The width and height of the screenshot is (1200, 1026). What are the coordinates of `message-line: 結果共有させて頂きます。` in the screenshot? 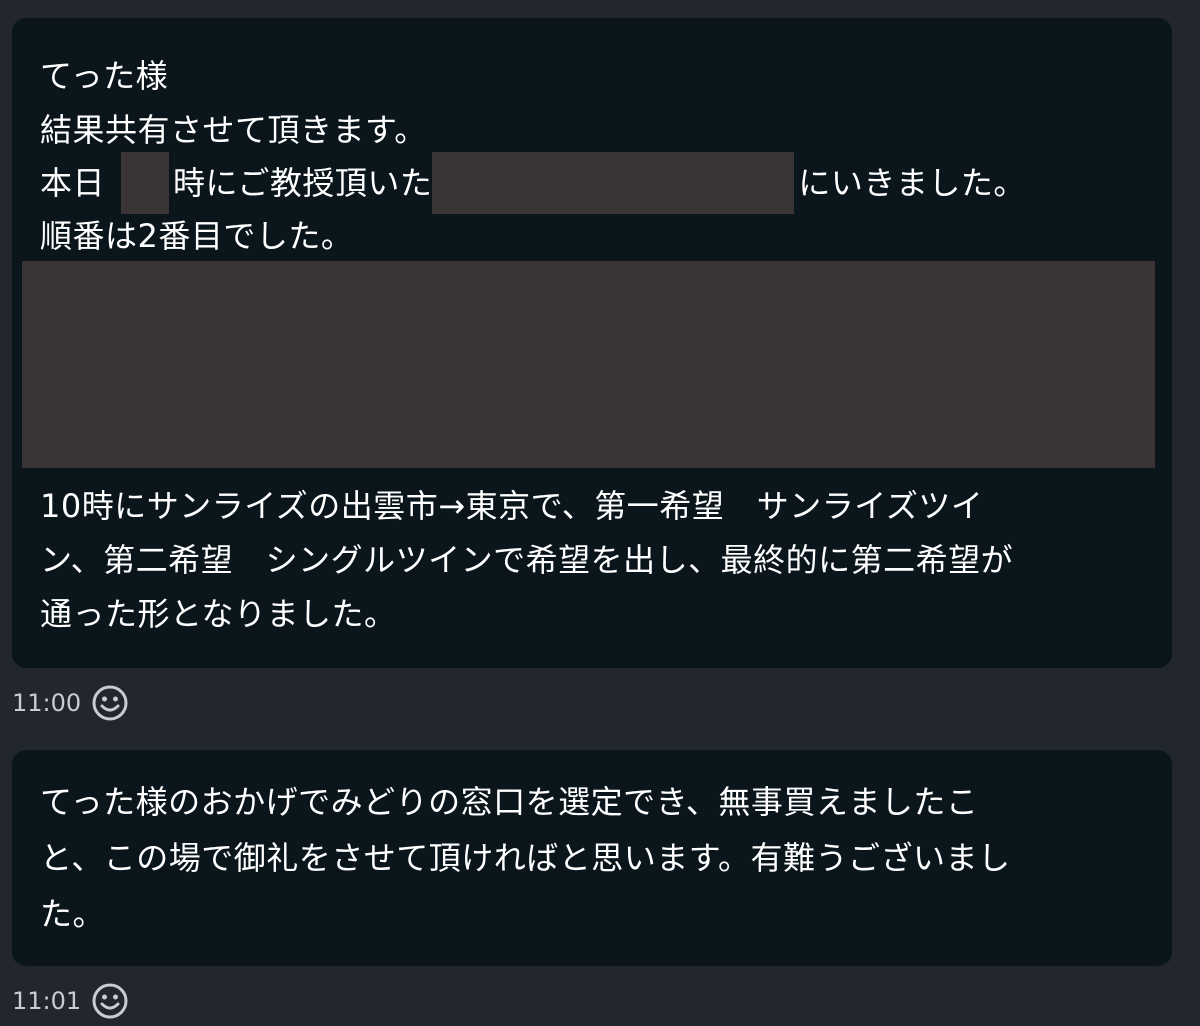 It's located at (233, 130).